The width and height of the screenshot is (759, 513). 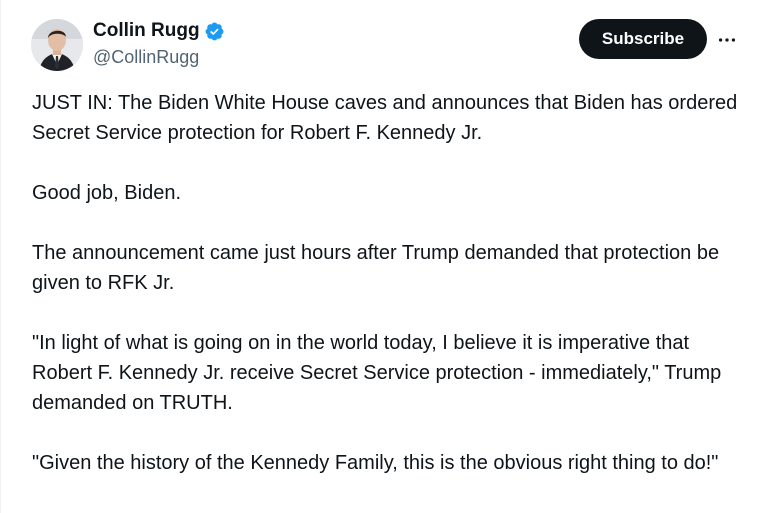 What do you see at coordinates (146, 31) in the screenshot?
I see `display-name: Collin Rugg` at bounding box center [146, 31].